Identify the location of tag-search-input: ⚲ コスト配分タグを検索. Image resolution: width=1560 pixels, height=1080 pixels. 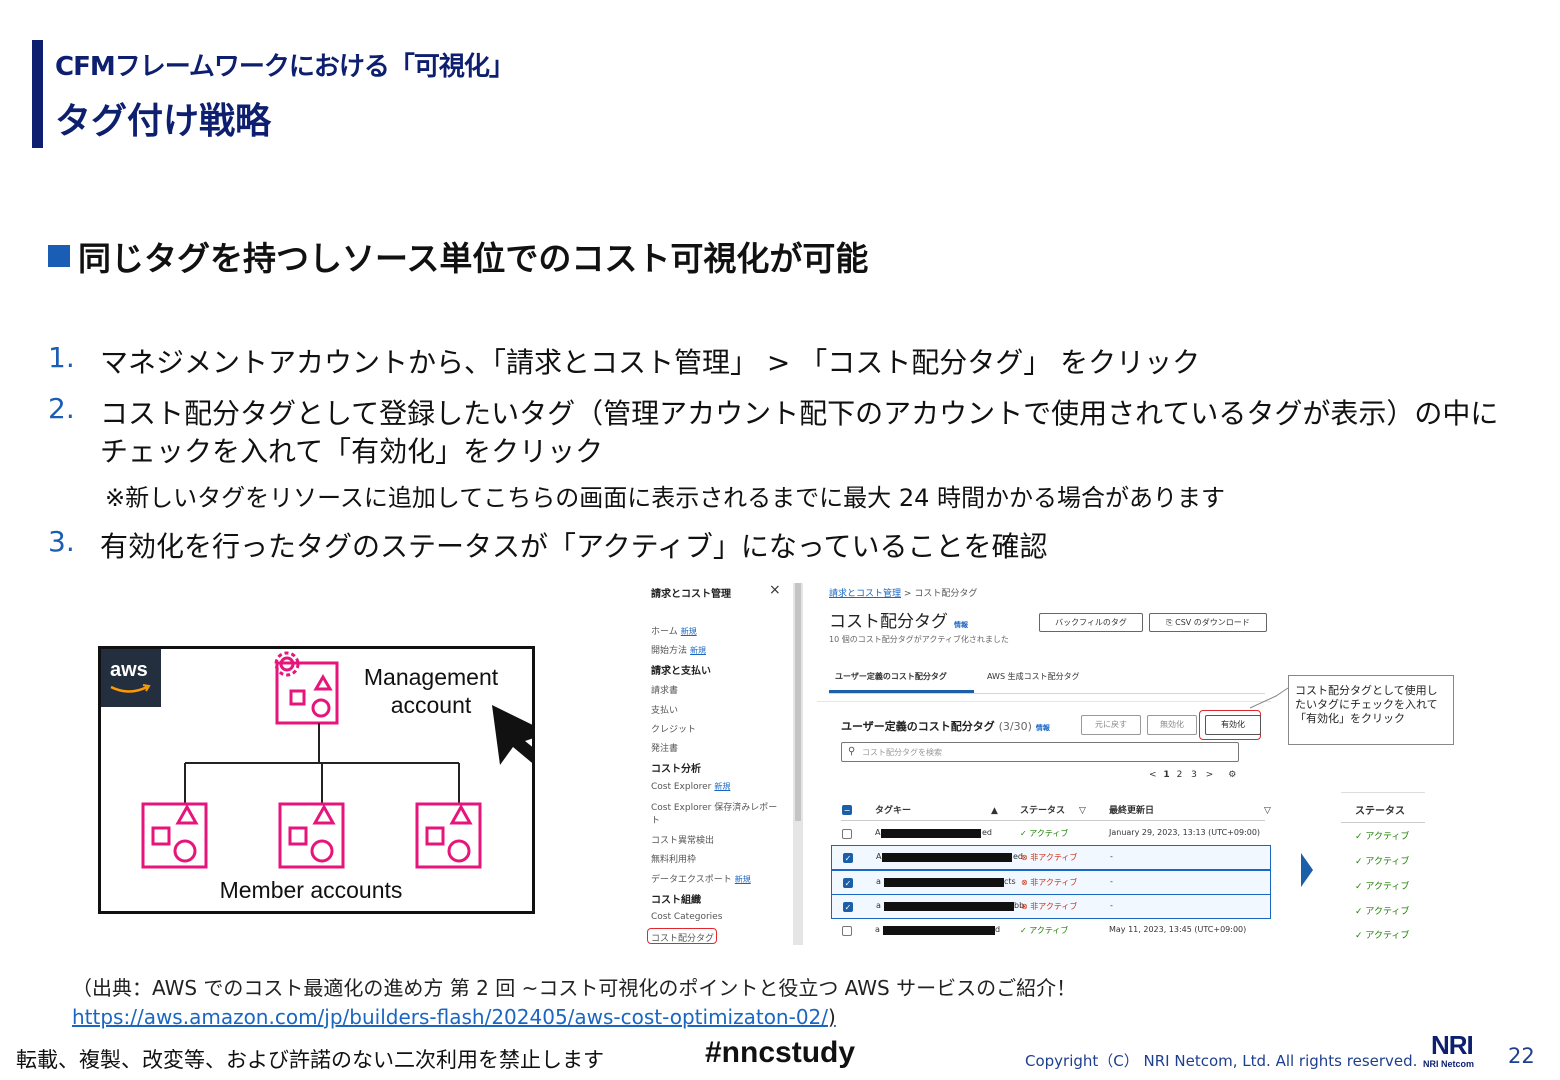
(1040, 752).